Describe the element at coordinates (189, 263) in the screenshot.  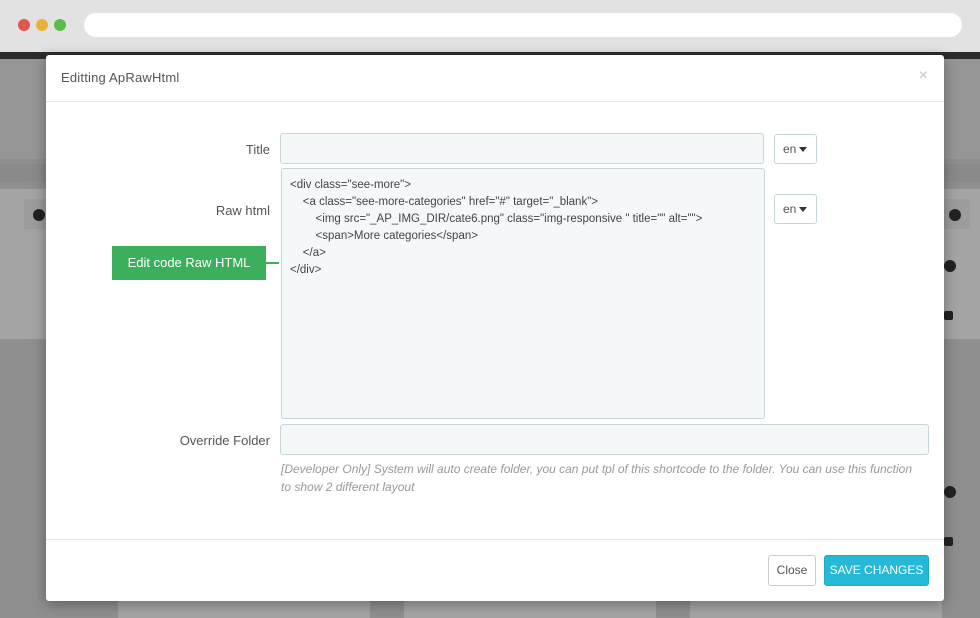
I see `edit-code-callout: Edit code Raw HTML` at that location.